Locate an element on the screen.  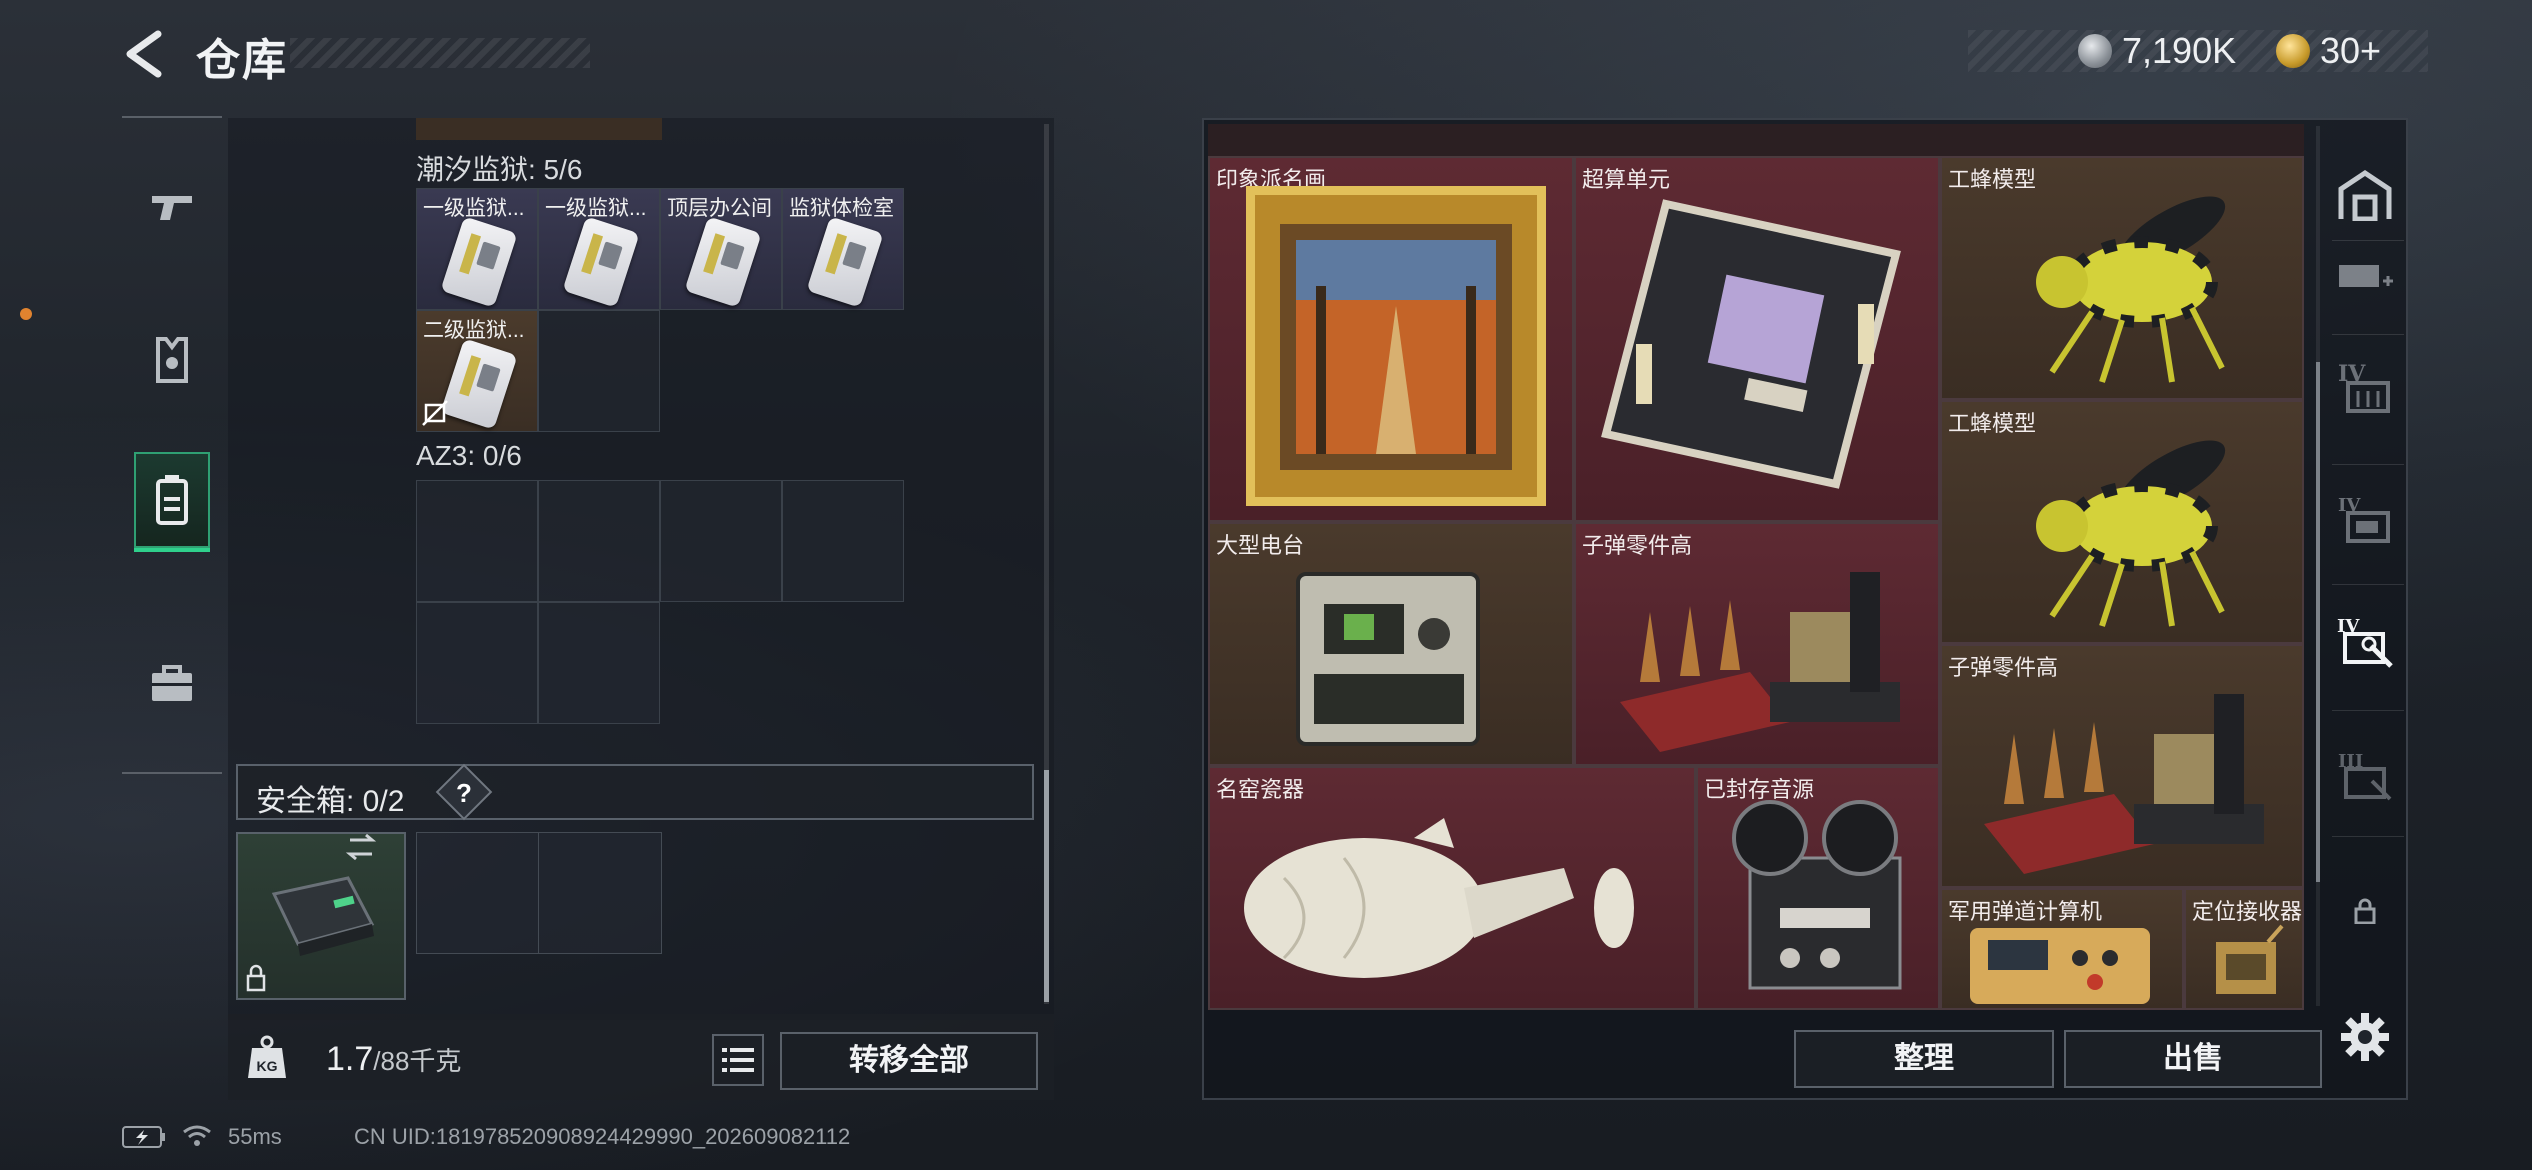
warehouse-tab is located at coordinates (2365, 195).